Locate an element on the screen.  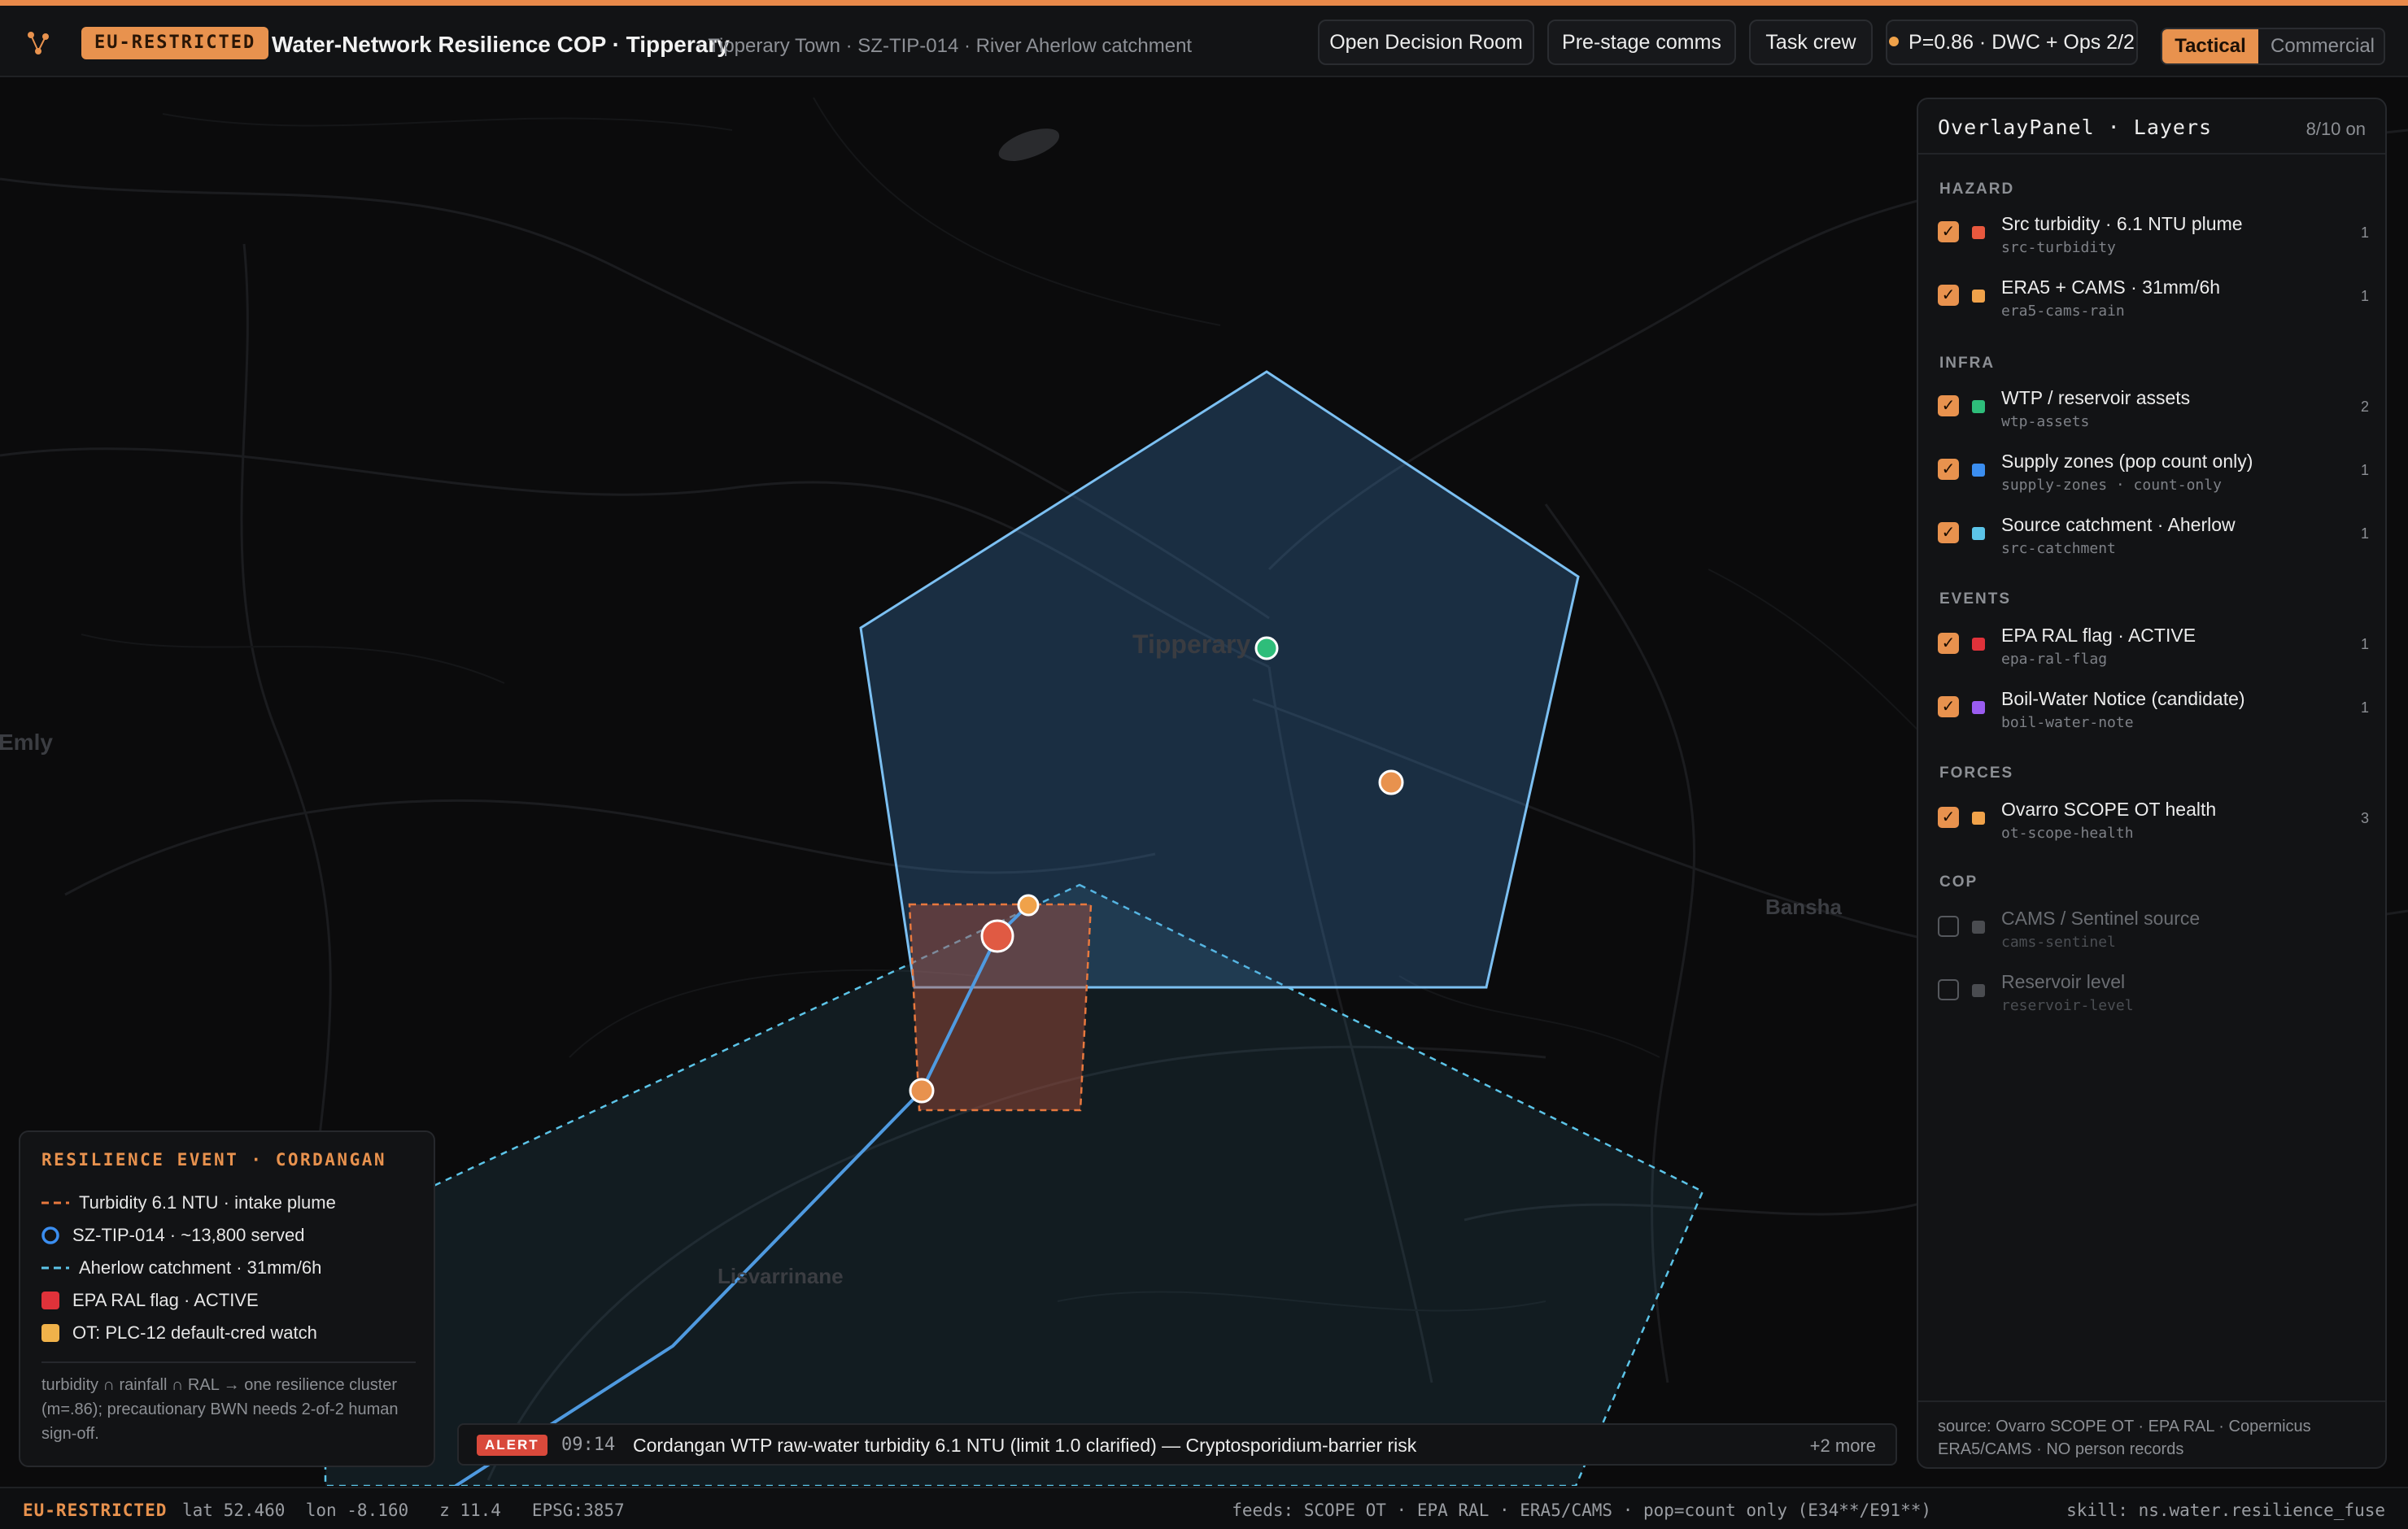
legend-label: EPA RAL flag · ACTIVE is located at coordinates (166, 1300).